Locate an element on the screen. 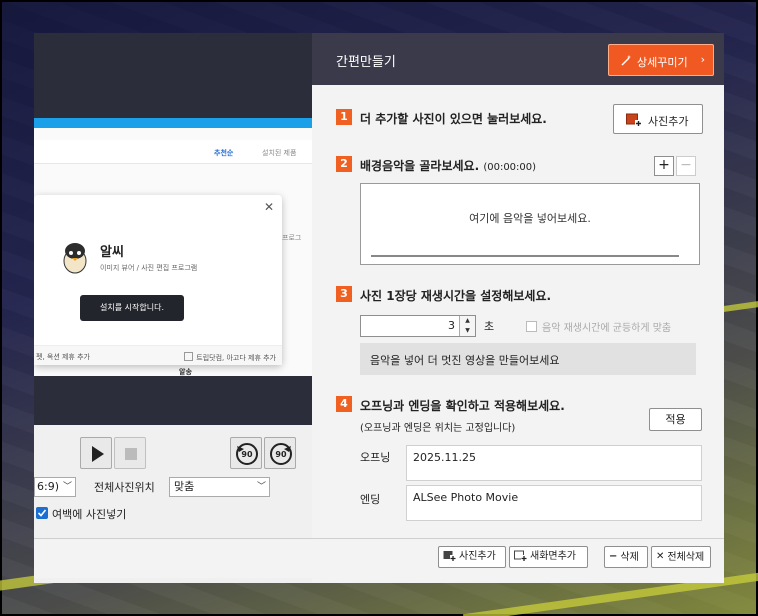 This screenshot has height=616, width=758. aspect-ratio-select: 6:9) ﹀ is located at coordinates (55, 487).